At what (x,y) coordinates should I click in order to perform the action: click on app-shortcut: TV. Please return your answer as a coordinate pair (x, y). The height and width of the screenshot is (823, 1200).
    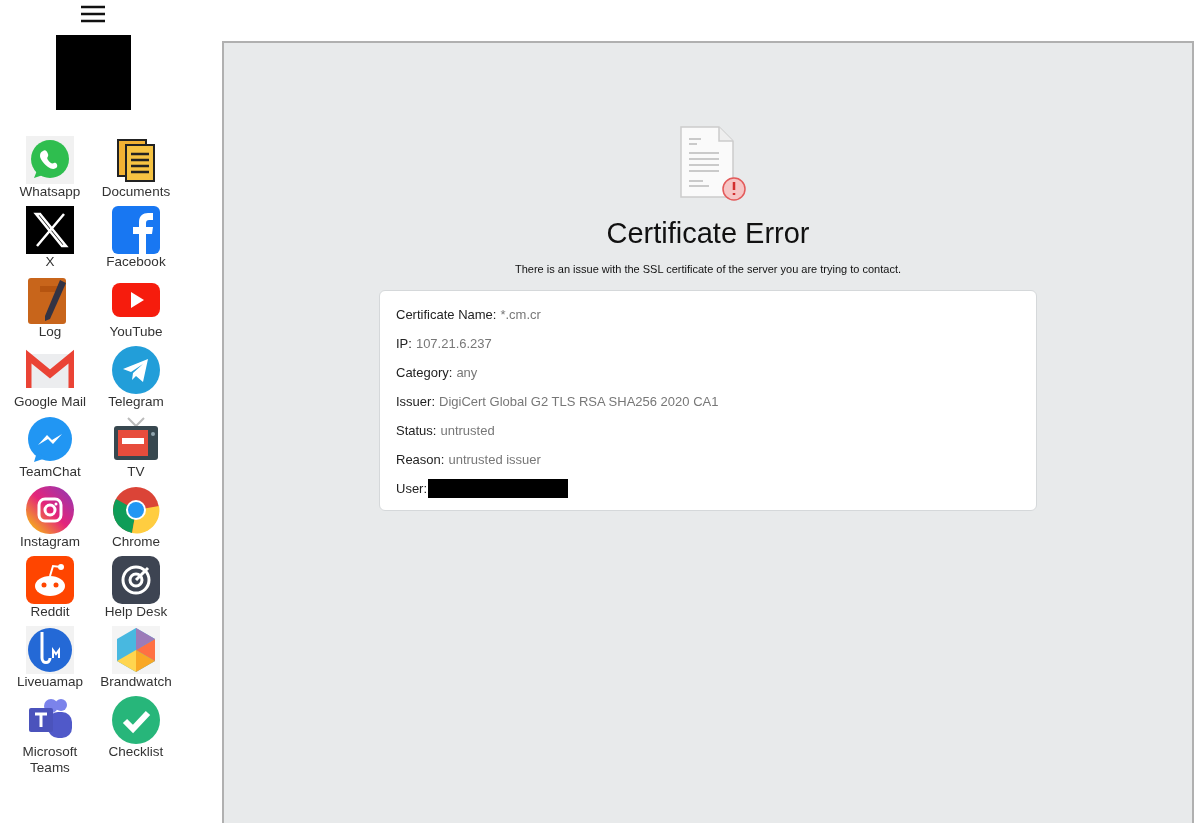
    Looking at the image, I should click on (136, 448).